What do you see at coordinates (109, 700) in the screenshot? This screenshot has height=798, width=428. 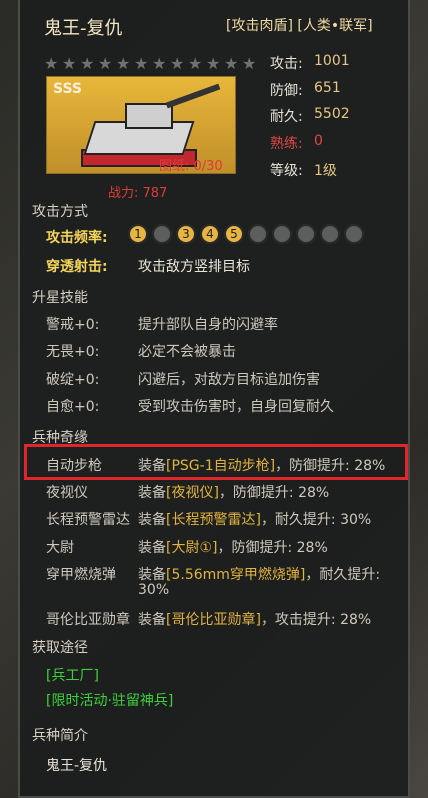 I see `source-link-event: [限时活动·驻留神兵]` at bounding box center [109, 700].